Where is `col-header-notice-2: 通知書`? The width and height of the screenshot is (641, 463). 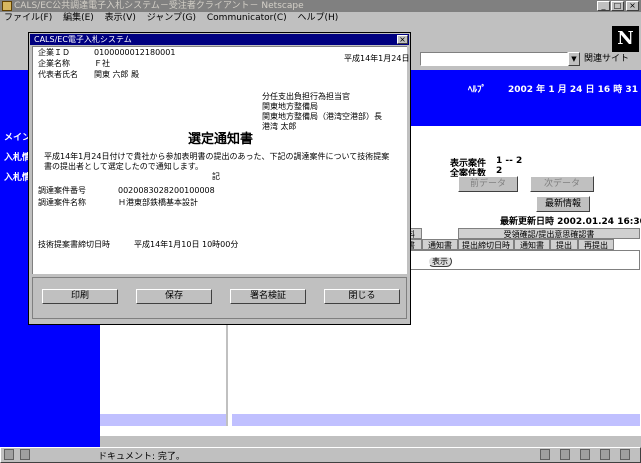
col-header-notice-2: 通知書 is located at coordinates (532, 244).